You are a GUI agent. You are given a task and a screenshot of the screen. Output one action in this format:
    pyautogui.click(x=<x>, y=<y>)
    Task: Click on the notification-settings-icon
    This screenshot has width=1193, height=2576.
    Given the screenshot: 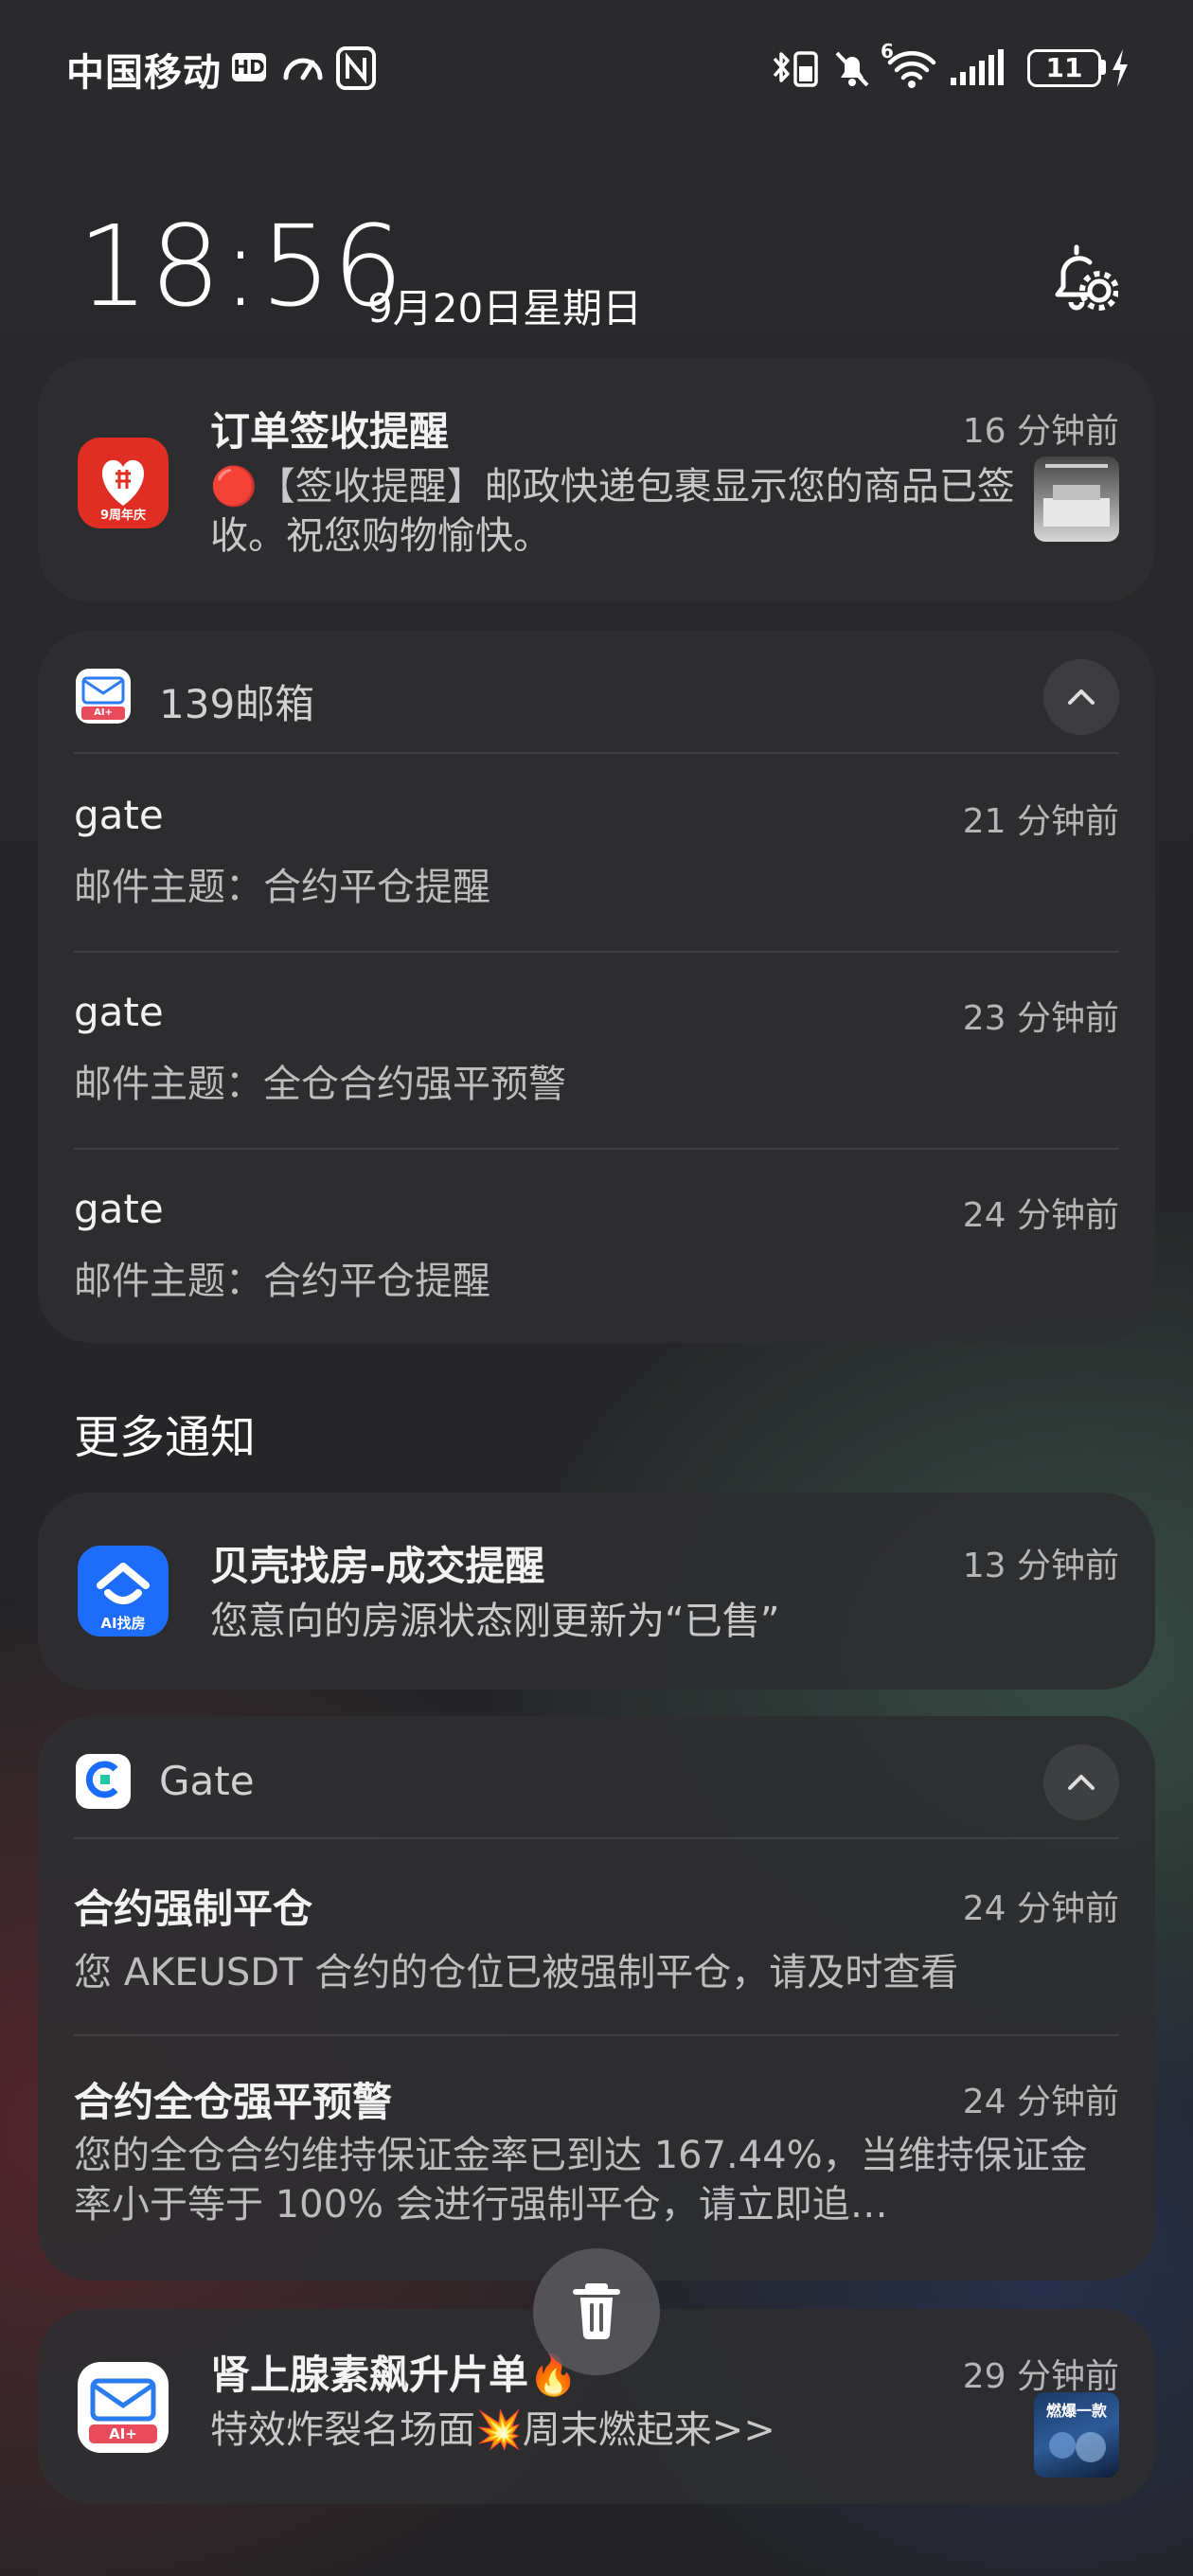 What is the action you would take?
    pyautogui.click(x=1082, y=277)
    